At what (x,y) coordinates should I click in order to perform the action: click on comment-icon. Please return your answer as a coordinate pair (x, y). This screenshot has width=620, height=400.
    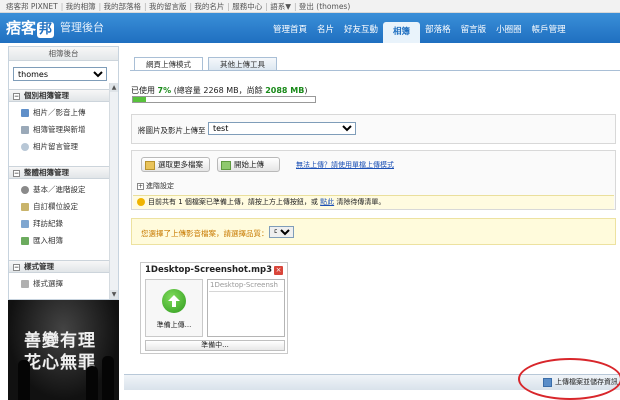
    Looking at the image, I should click on (25, 147).